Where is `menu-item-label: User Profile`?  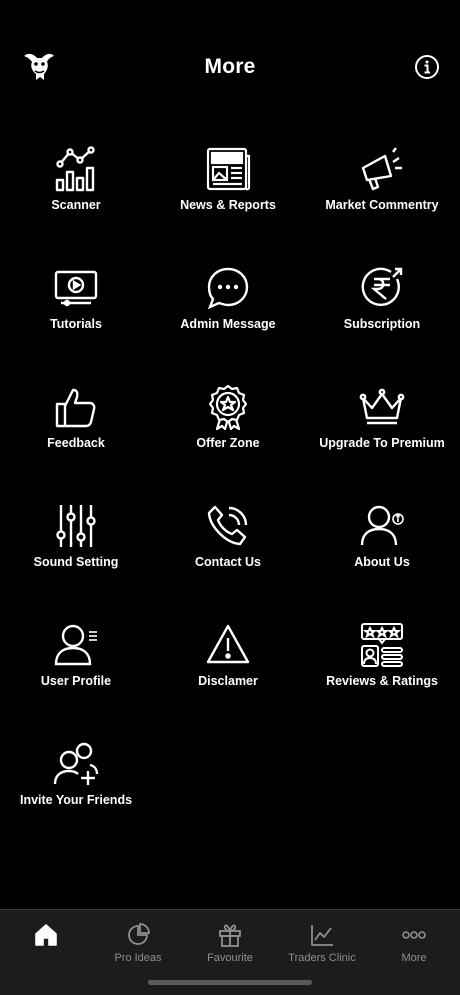 menu-item-label: User Profile is located at coordinates (76, 681).